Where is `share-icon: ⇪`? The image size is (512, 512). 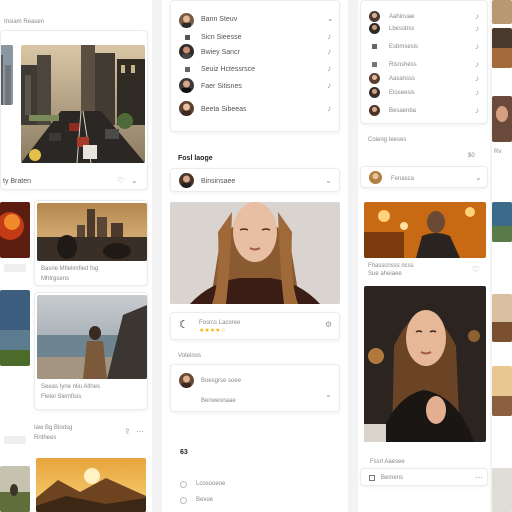
share-icon: ⇪ is located at coordinates (127, 432).